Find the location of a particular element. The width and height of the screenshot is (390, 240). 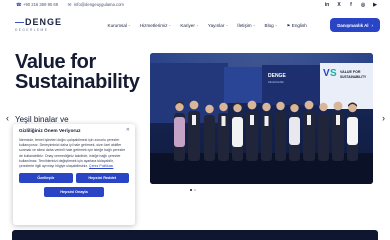

email-contact: ✉ info@dengeuygulama.com is located at coordinates (95, 4).